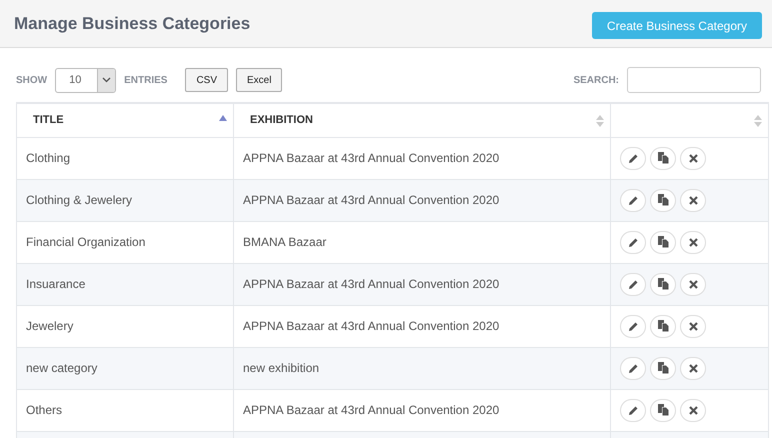 This screenshot has width=772, height=438. I want to click on table-cell: new exhibition, so click(422, 368).